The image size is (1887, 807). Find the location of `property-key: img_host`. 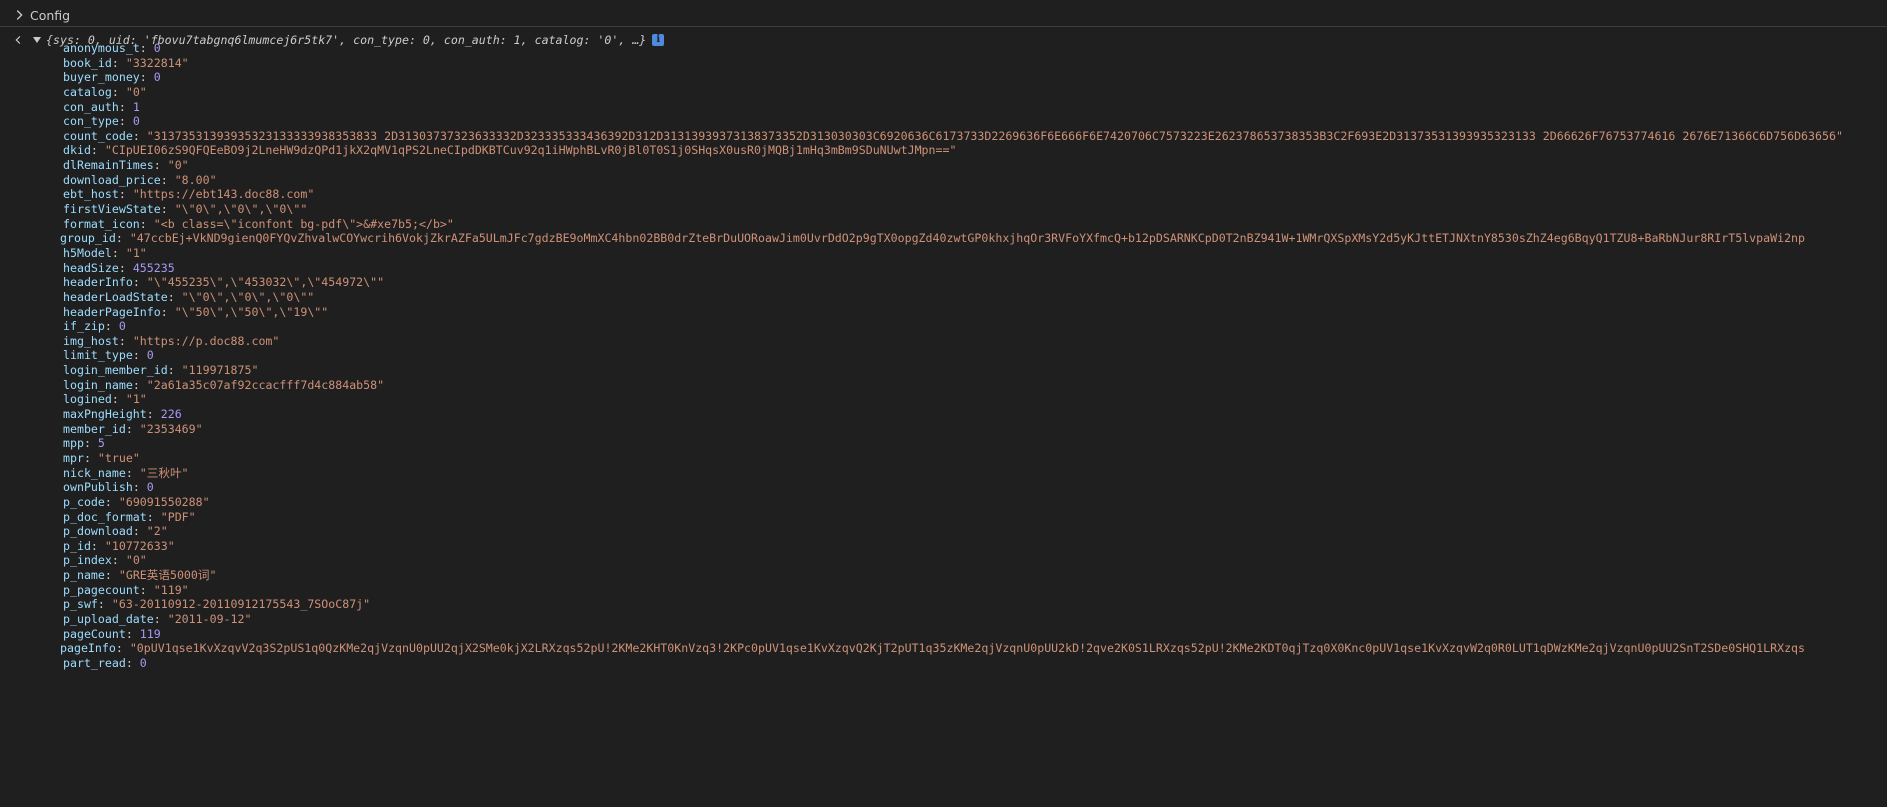

property-key: img_host is located at coordinates (91, 340).